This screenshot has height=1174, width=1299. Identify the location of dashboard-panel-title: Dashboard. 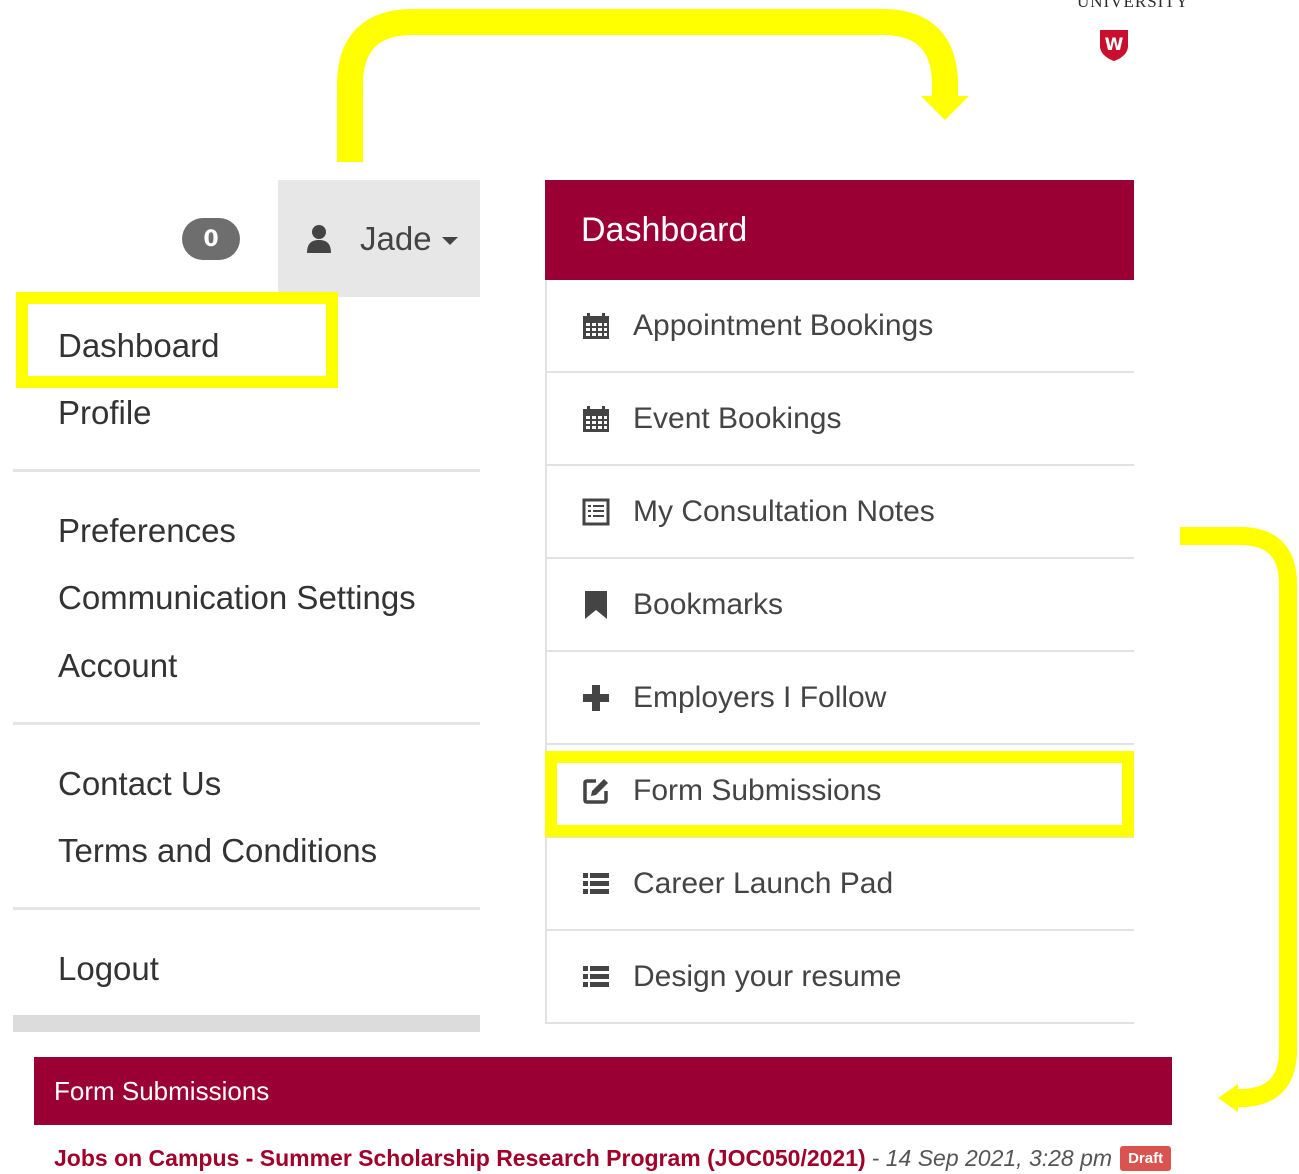
(839, 230).